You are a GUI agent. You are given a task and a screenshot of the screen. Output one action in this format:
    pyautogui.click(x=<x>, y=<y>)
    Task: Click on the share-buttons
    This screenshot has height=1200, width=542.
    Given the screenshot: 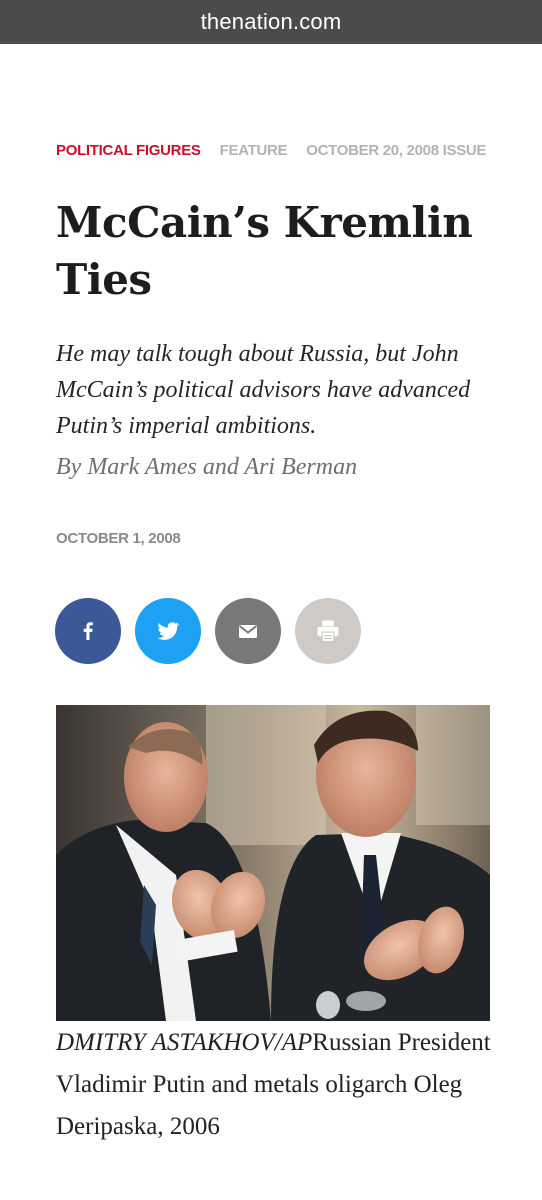 What is the action you would take?
    pyautogui.click(x=208, y=631)
    